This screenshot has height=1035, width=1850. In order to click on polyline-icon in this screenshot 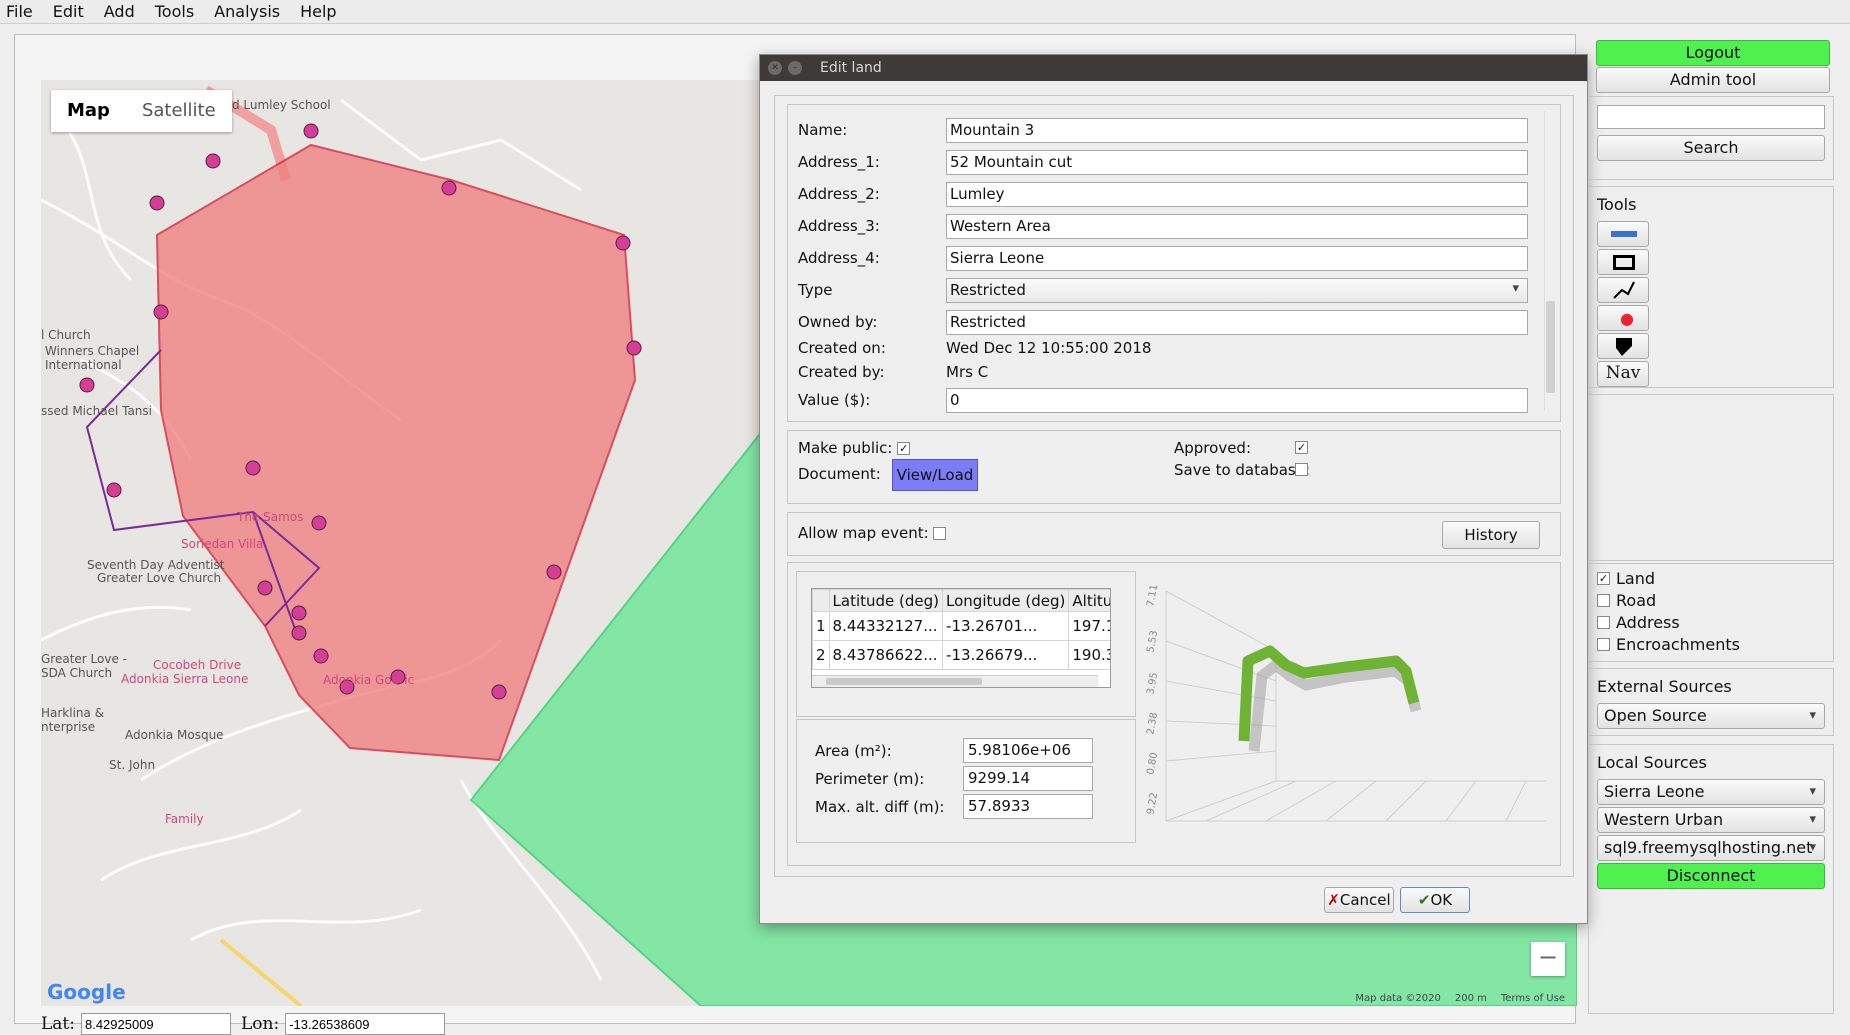, I will do `click(1624, 290)`.